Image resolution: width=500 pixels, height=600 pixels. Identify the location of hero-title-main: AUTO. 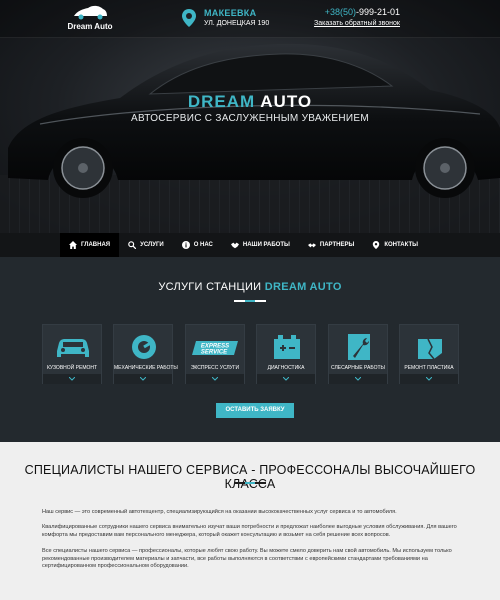
(286, 101).